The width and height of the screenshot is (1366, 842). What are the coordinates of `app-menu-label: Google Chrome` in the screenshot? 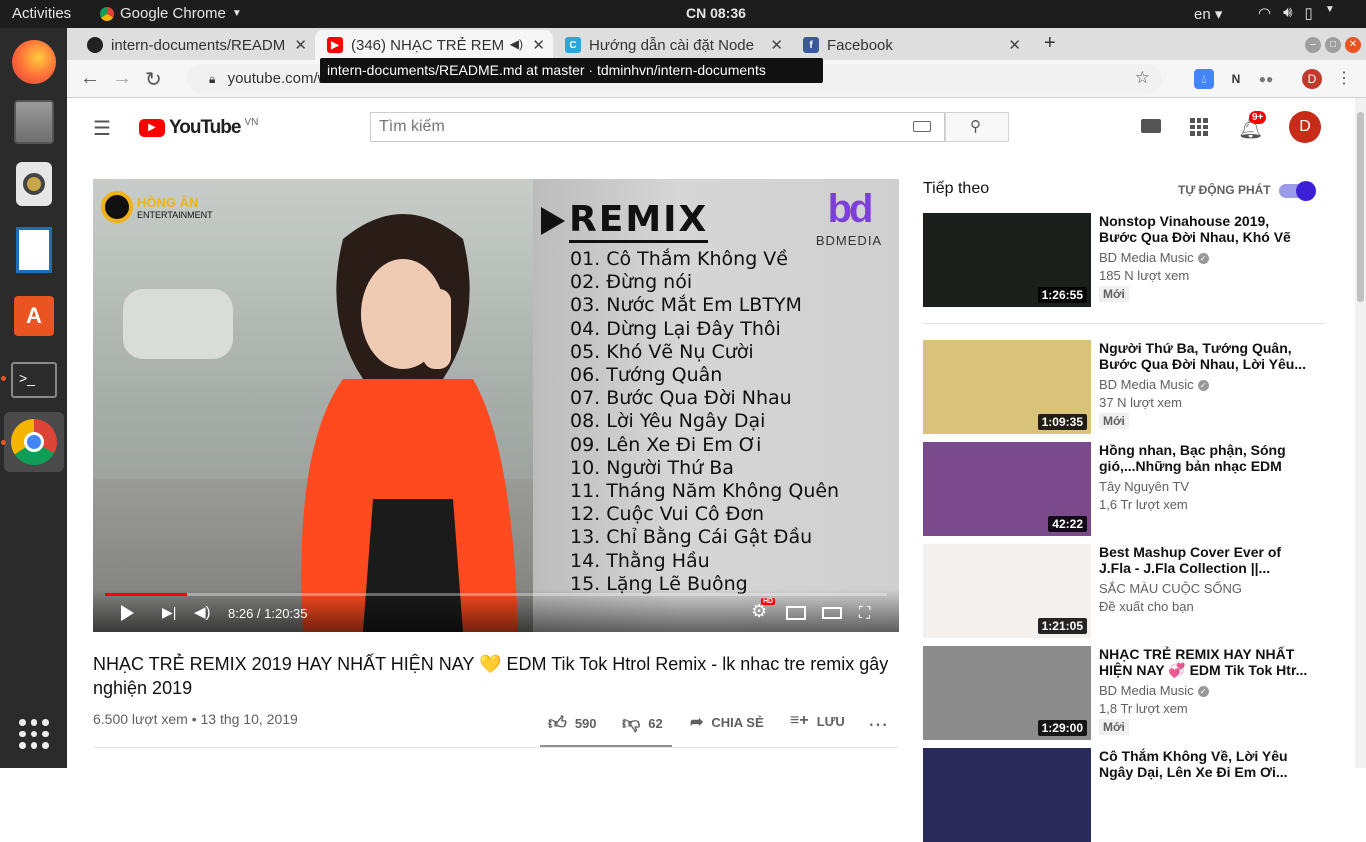 It's located at (173, 13).